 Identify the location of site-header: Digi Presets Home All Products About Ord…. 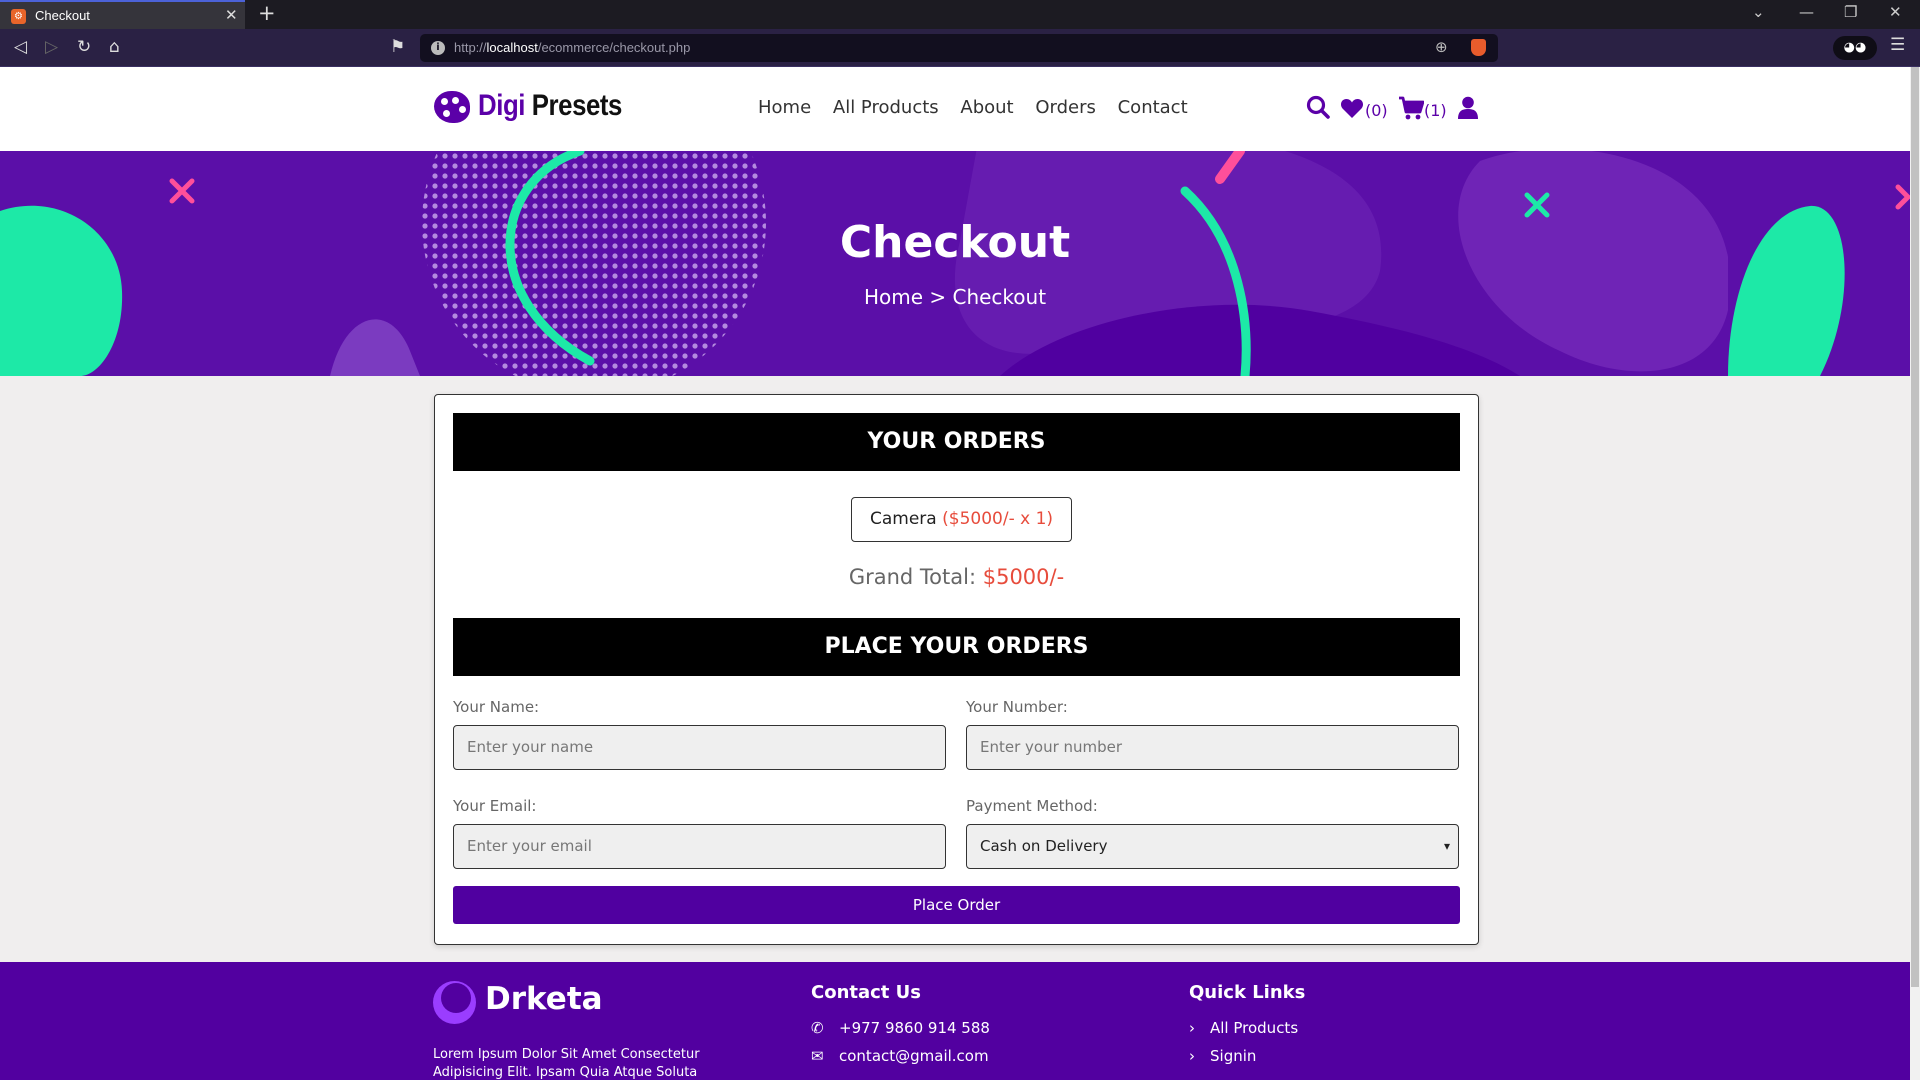
(955, 109).